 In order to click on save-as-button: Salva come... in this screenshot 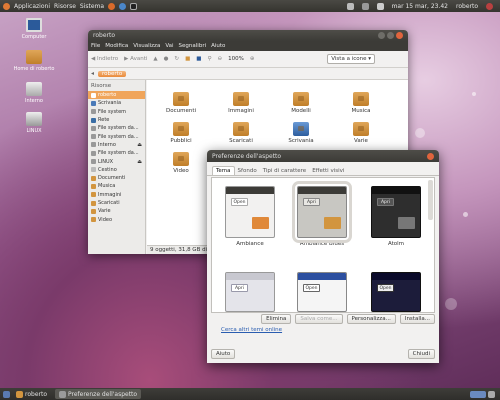, I will do `click(319, 319)`.